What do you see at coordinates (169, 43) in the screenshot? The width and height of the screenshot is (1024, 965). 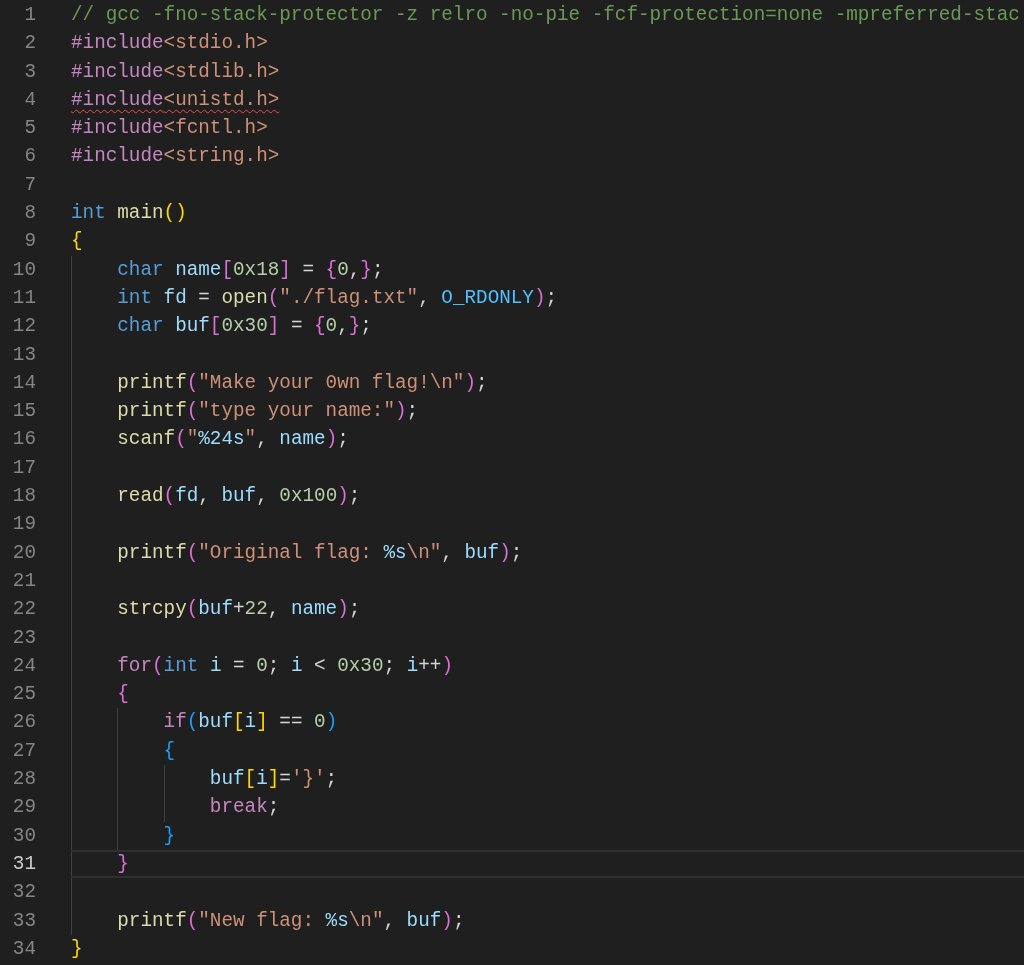 I see `code-line: #include<stdio.h>` at bounding box center [169, 43].